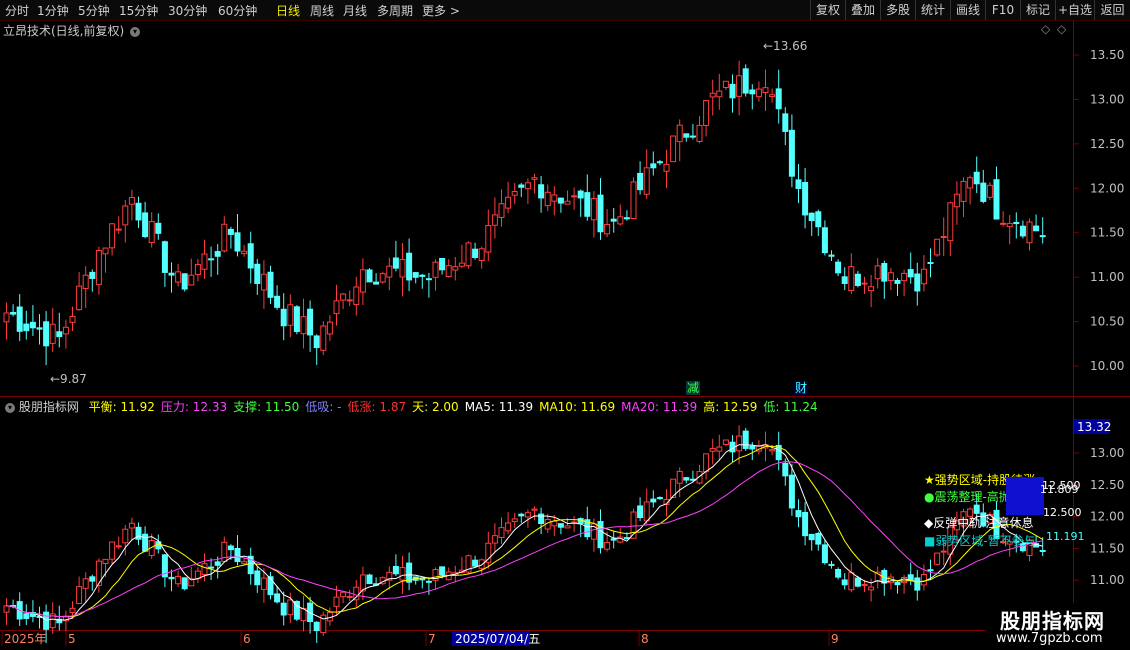 Image resolution: width=1130 pixels, height=650 pixels. Describe the element at coordinates (53, 10) in the screenshot. I see `period-tab-1min: 1分钟` at that location.